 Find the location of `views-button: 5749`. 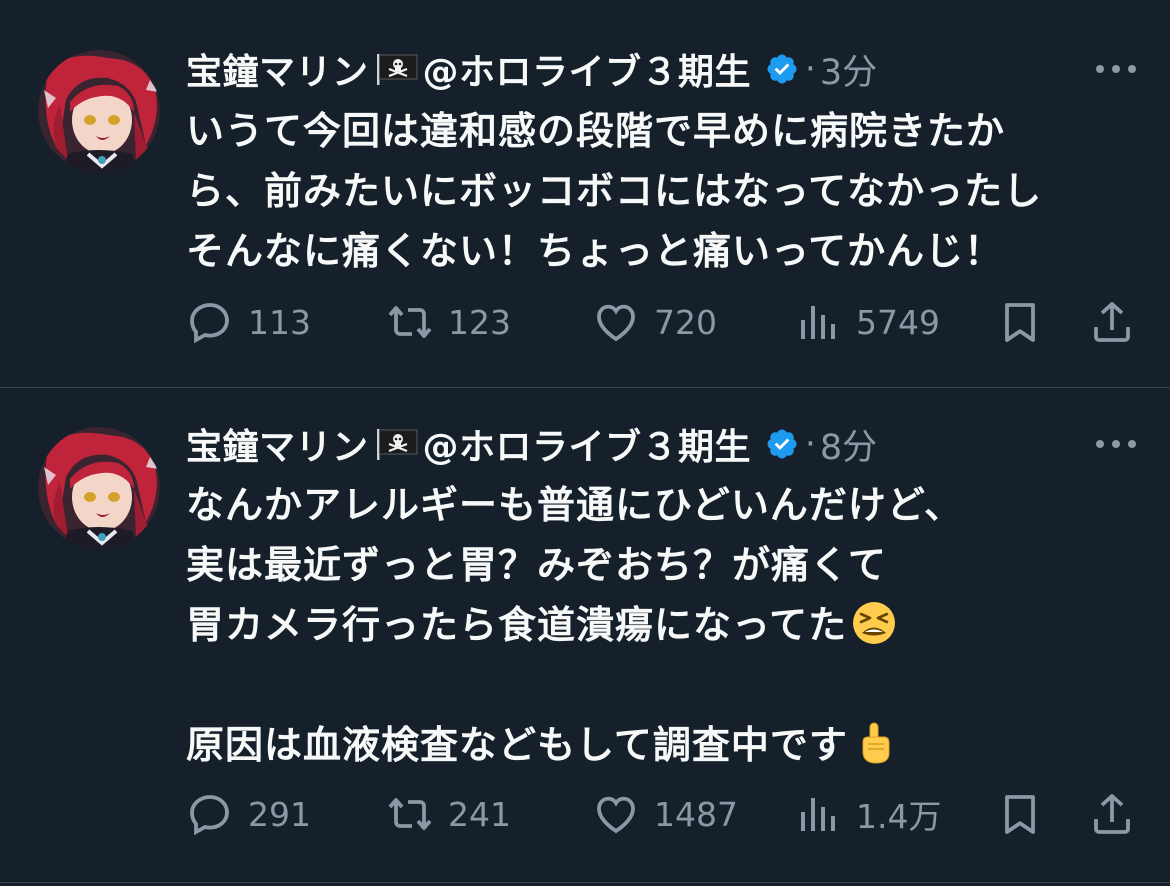

views-button: 5749 is located at coordinates (867, 322).